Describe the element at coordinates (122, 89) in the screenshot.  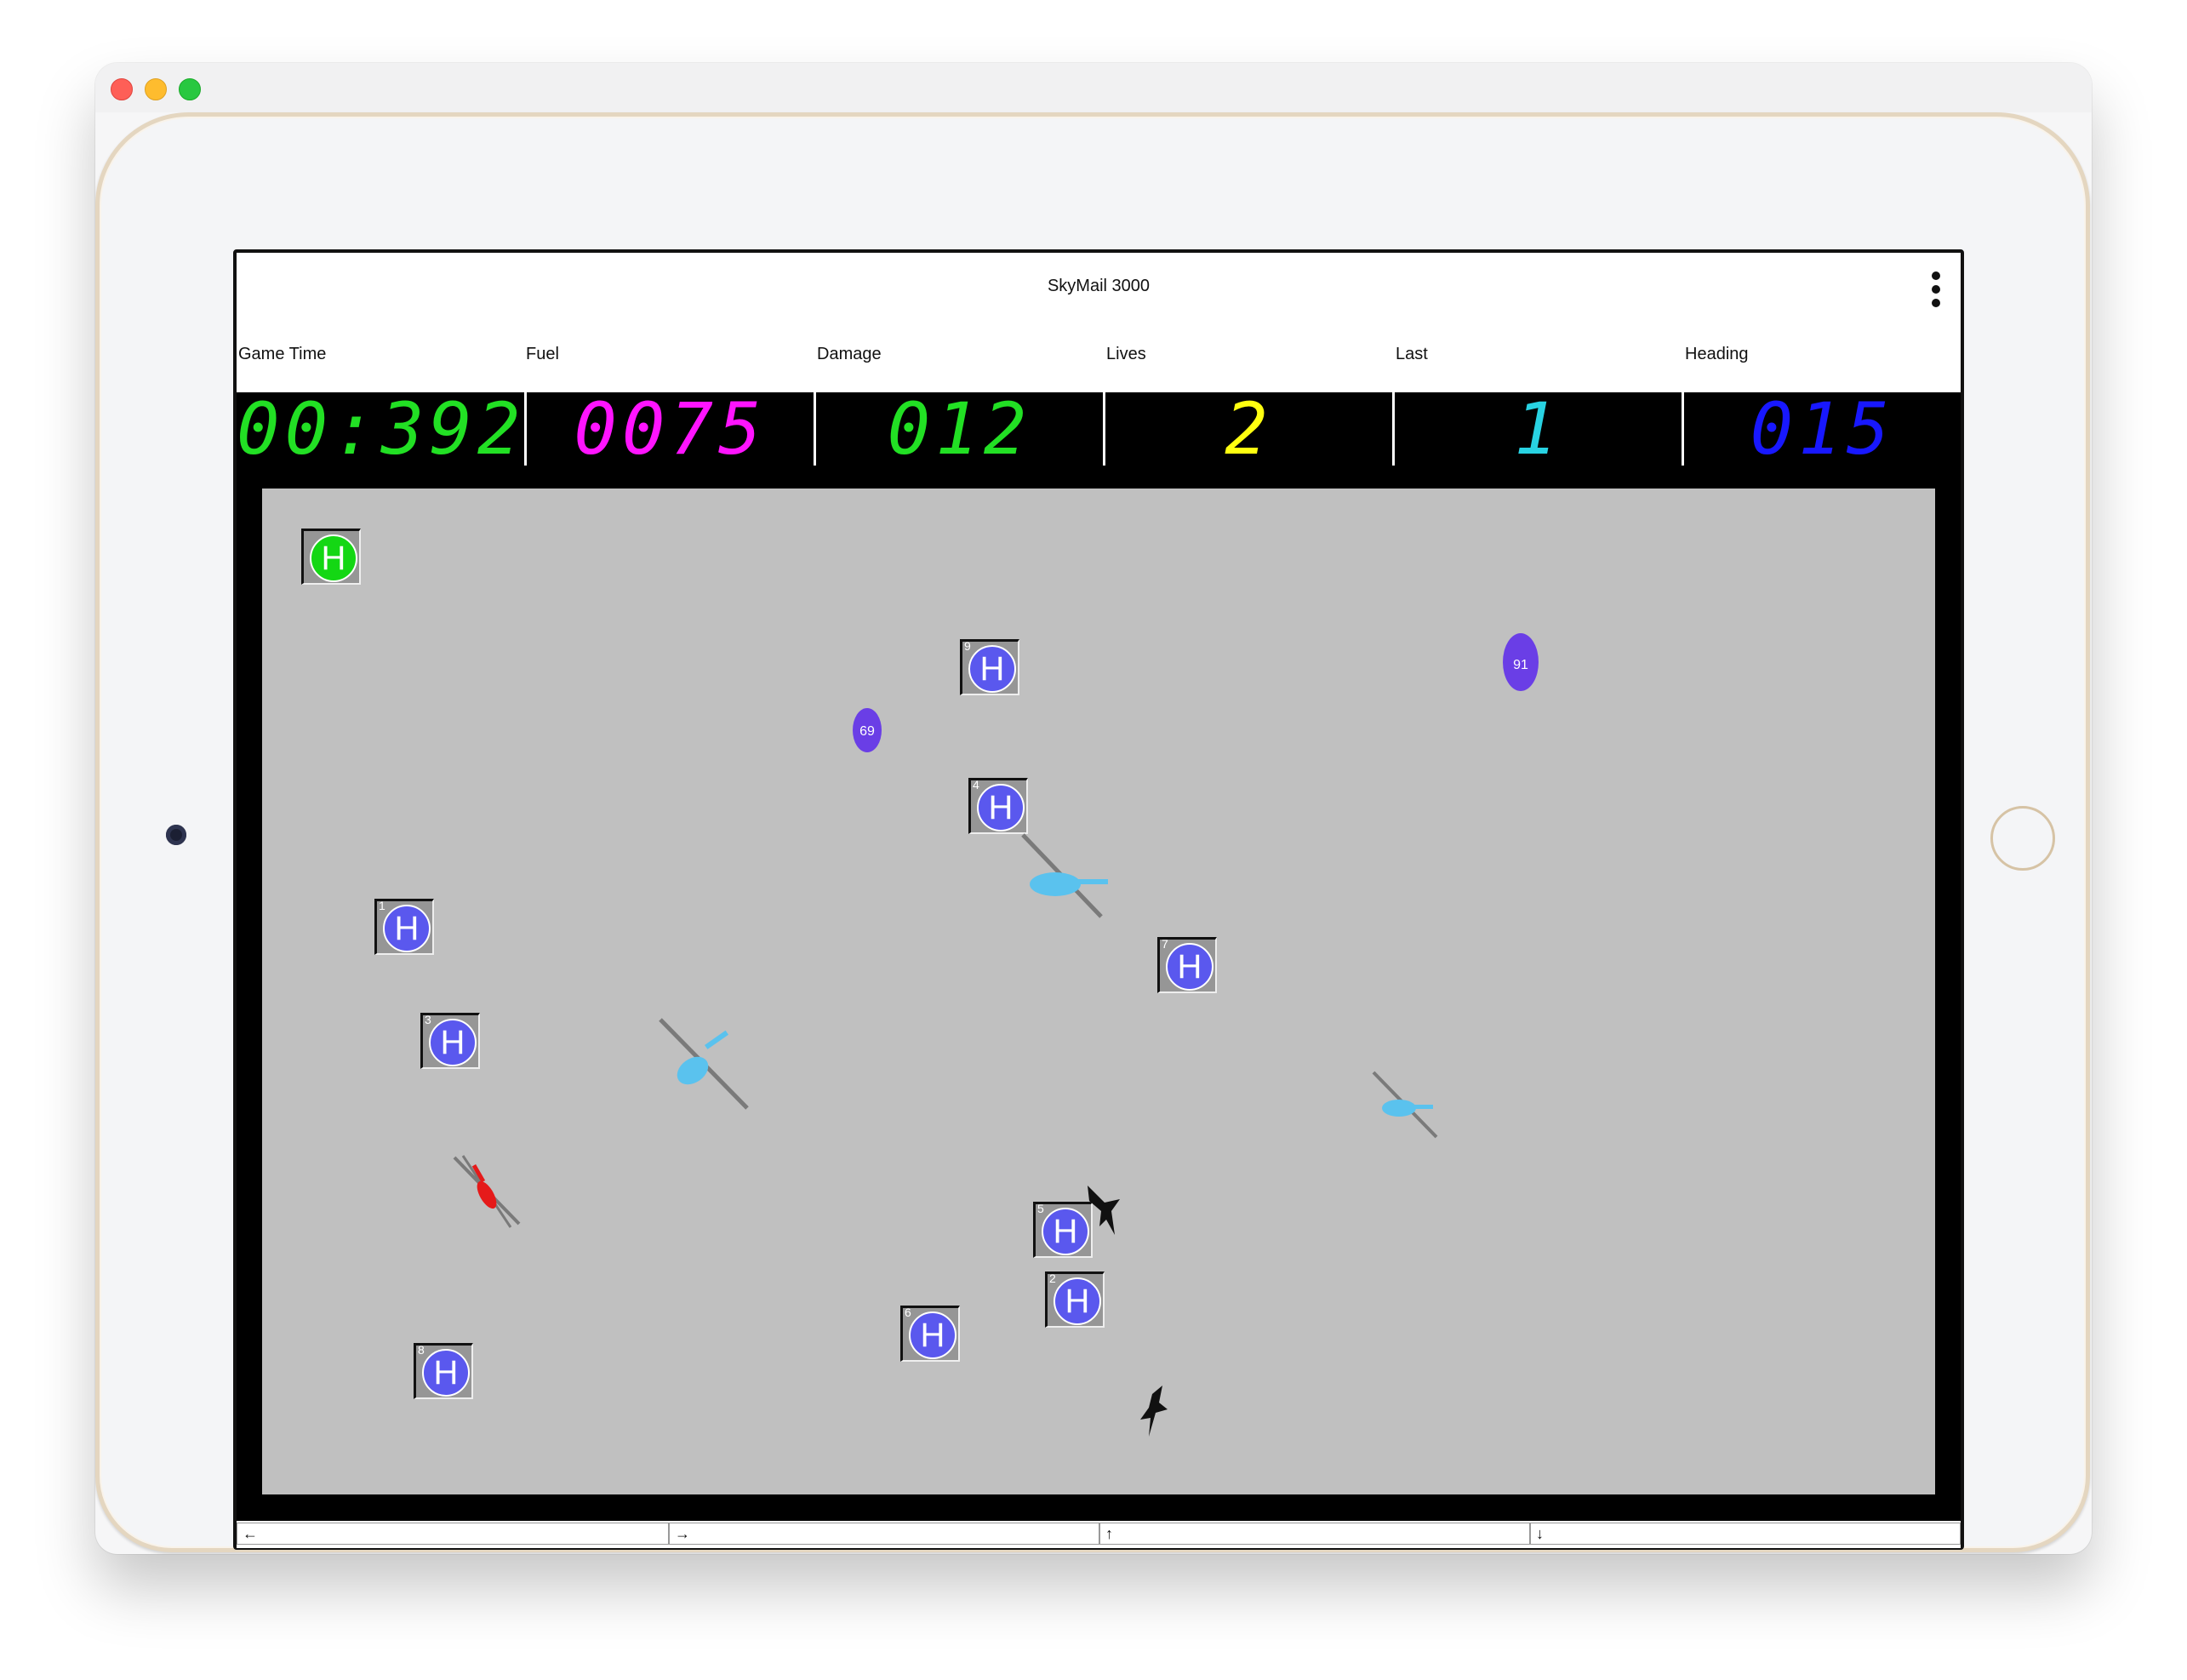
I see `close-window-button` at that location.